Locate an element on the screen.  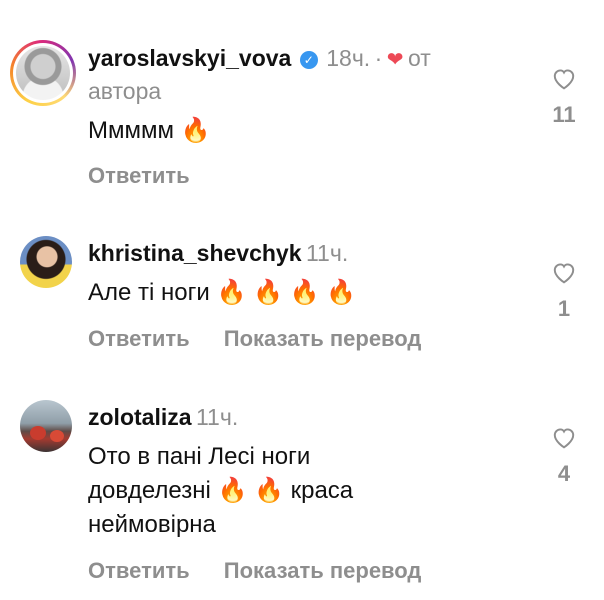
comment-header: yaroslavskyi_vova ✓ 18ч. · ❤ от is located at coordinates (311, 59).